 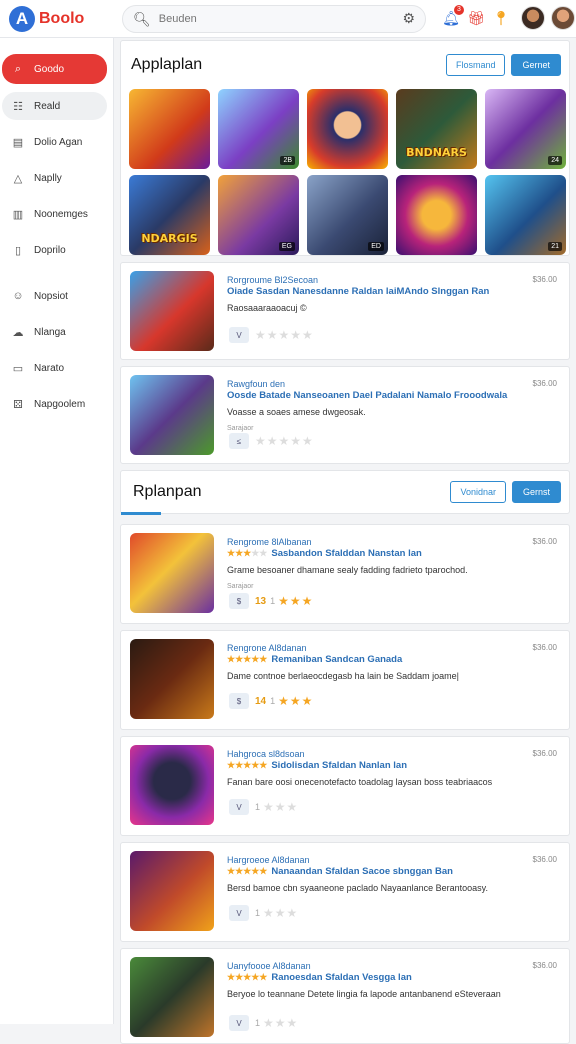 I want to click on sidebar-item-label: Napgoolem, so click(x=60, y=404).